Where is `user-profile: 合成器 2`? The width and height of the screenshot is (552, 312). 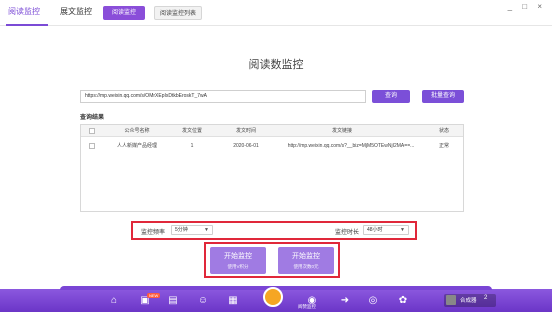
user-profile: 合成器 2 is located at coordinates (470, 300).